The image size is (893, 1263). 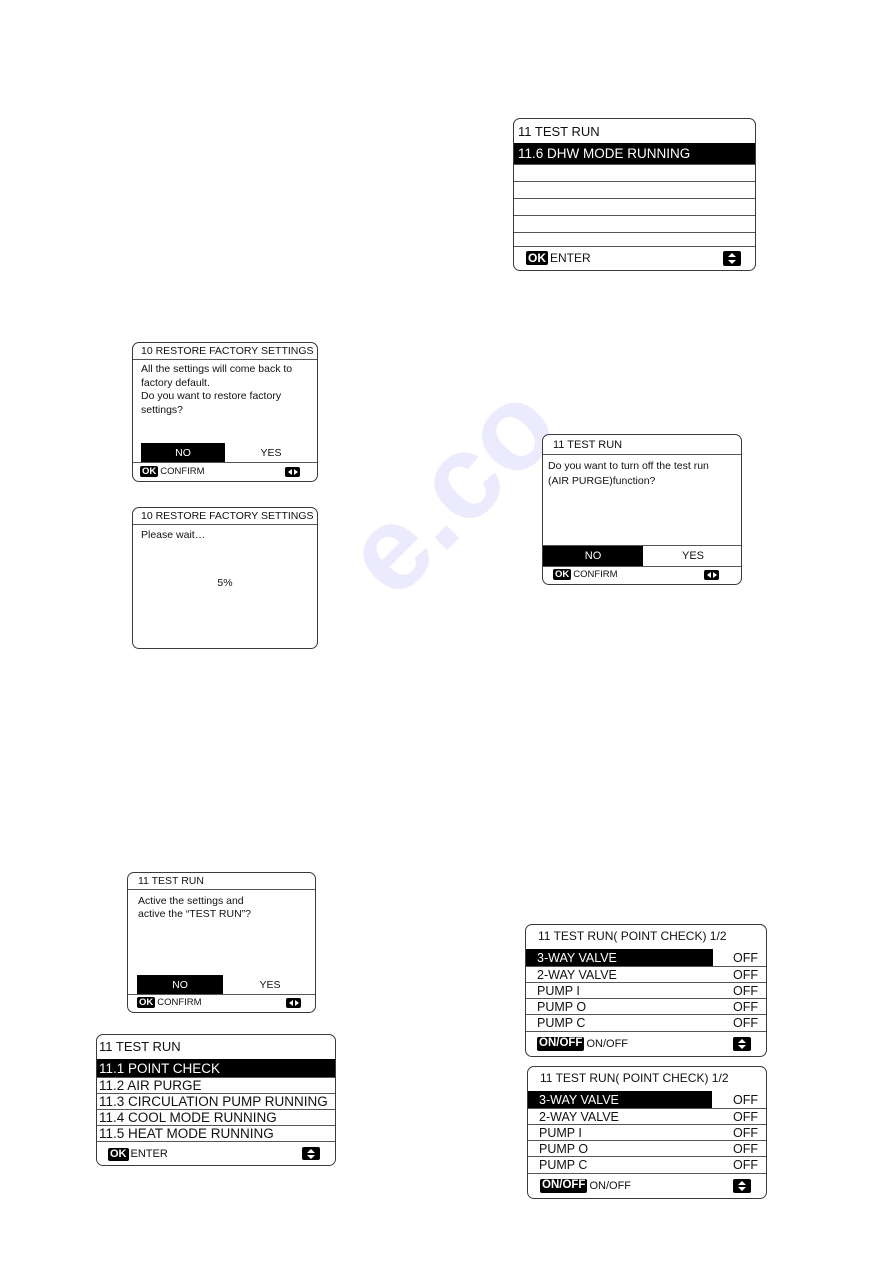 What do you see at coordinates (634, 154) in the screenshot?
I see `menu-item-dhw-mode-running: 11.6 DHW MODE RUNNING` at bounding box center [634, 154].